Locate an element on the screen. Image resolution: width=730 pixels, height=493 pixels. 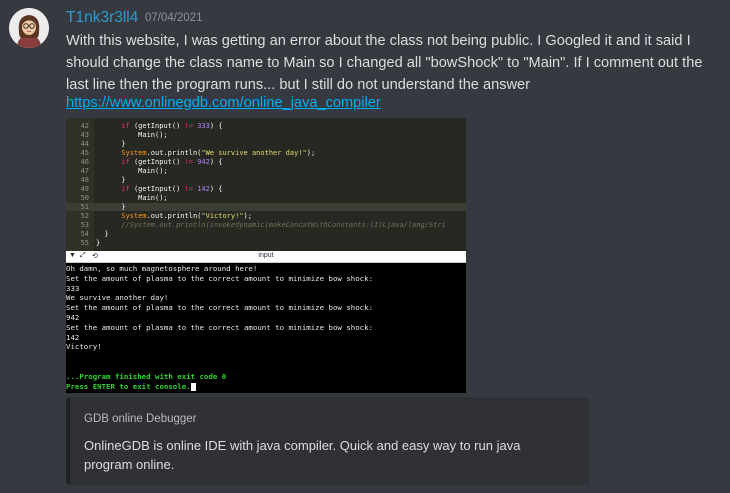
console-line: We survive another day! is located at coordinates (117, 298).